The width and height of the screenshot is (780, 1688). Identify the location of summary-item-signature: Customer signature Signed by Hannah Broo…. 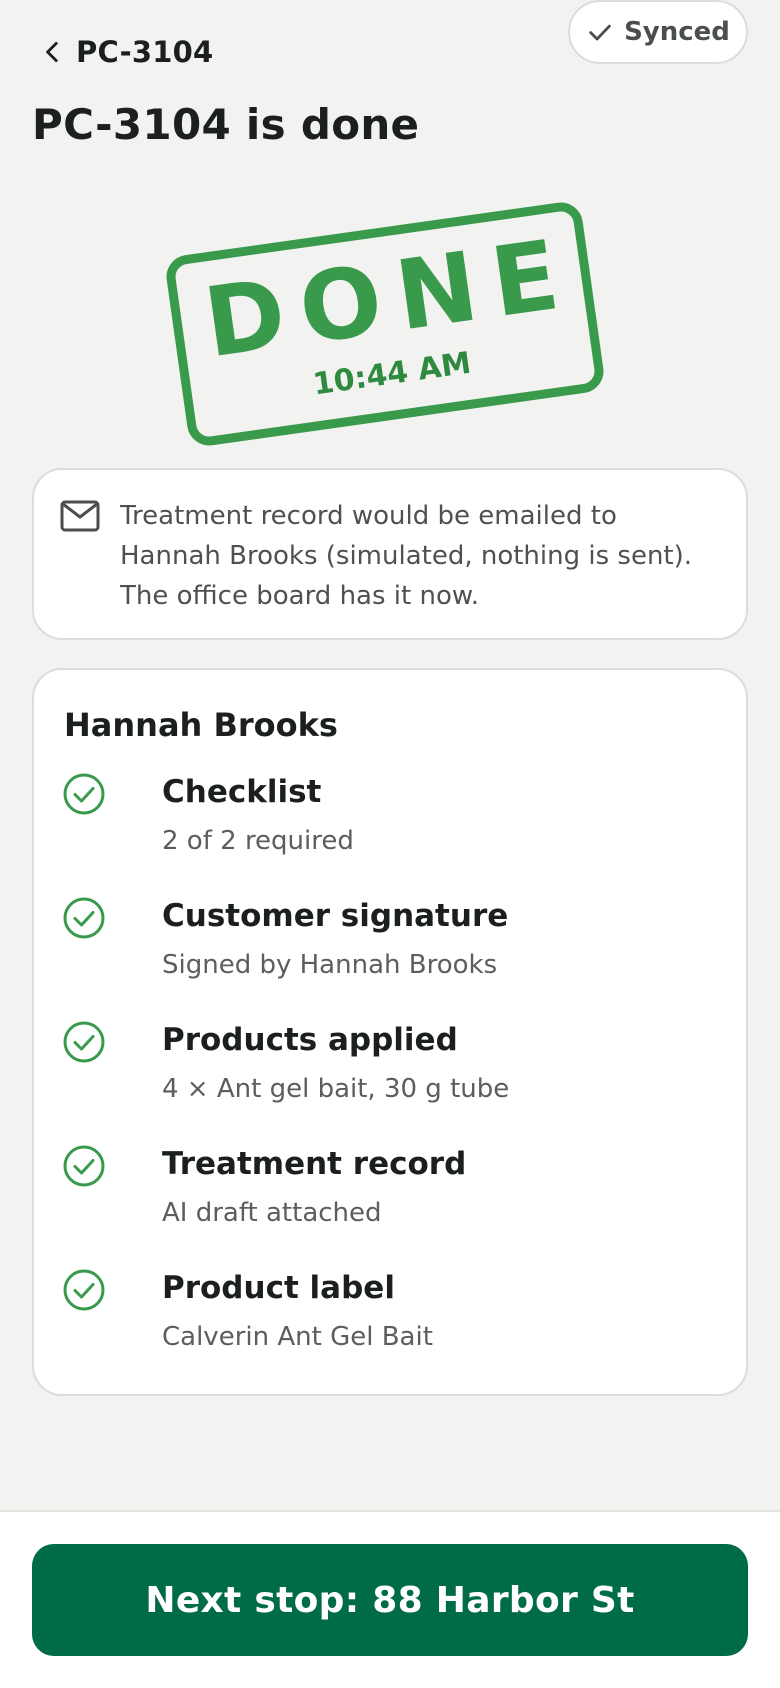
(392, 942).